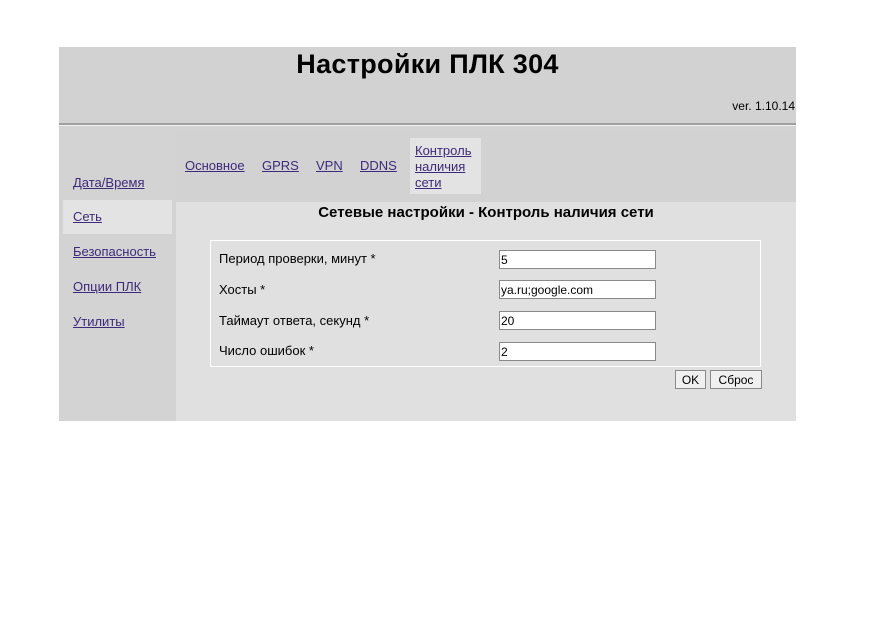 Image resolution: width=872 pixels, height=618 pixels. What do you see at coordinates (763, 106) in the screenshot?
I see `version-label: ver. 1.10.14` at bounding box center [763, 106].